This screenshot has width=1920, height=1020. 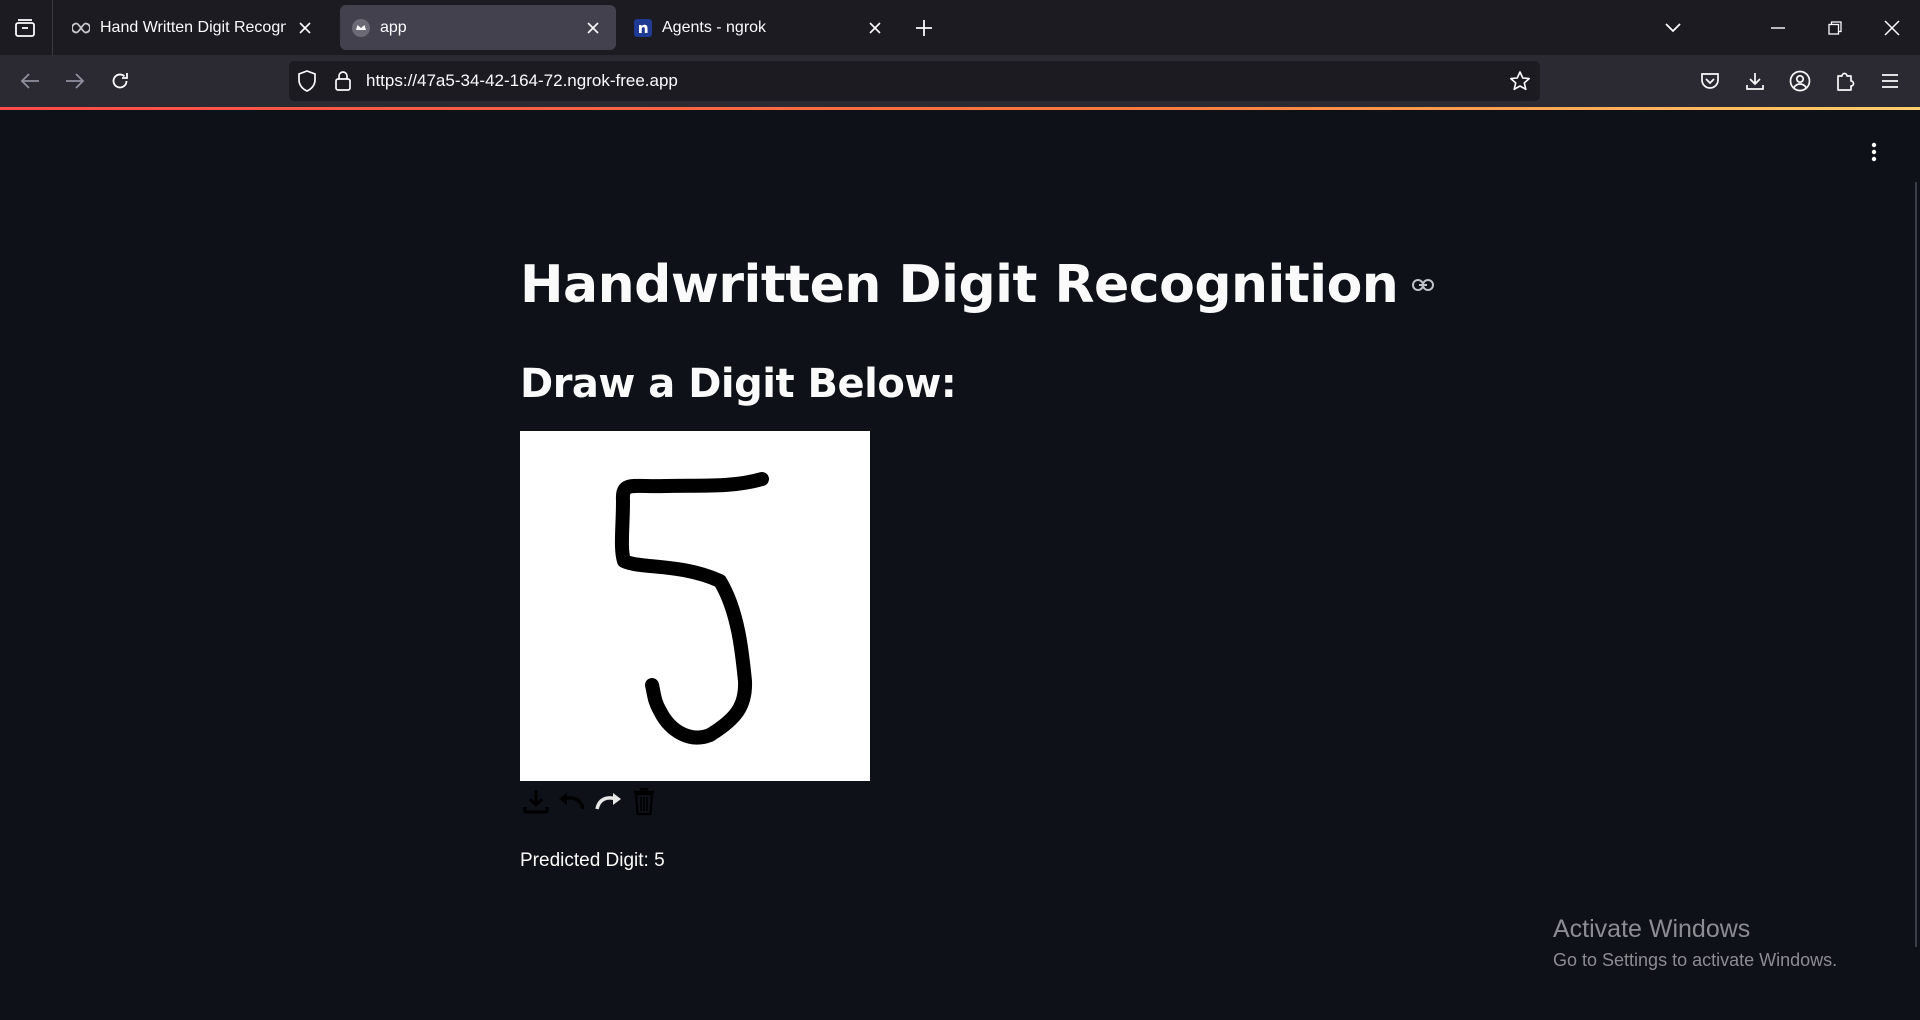 I want to click on page-title-text: Handwritten Digit Recognition, so click(x=959, y=285).